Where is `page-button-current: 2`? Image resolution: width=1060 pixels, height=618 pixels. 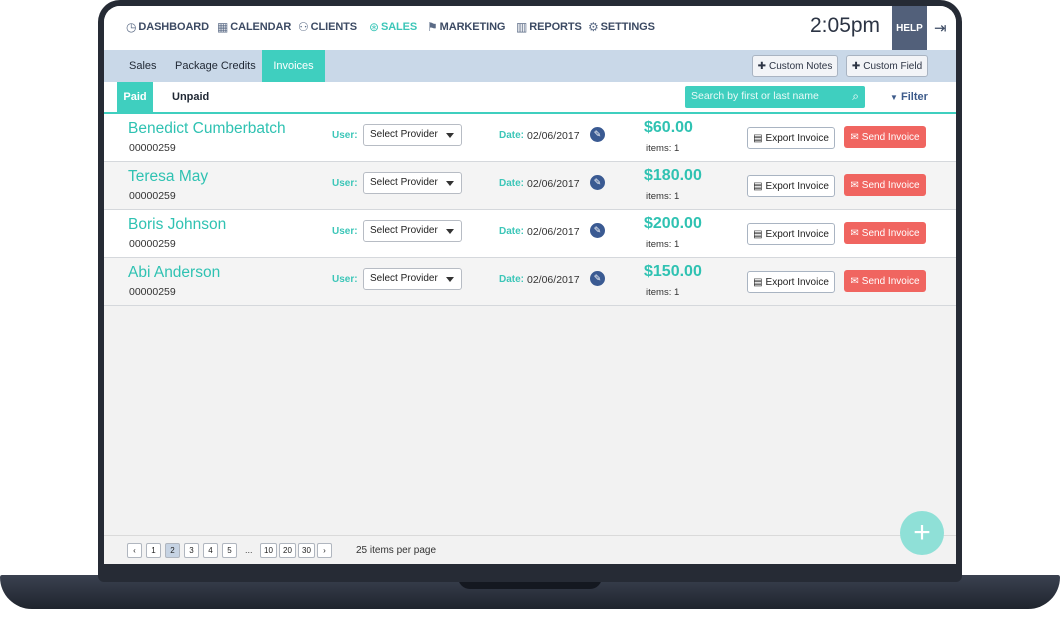 page-button-current: 2 is located at coordinates (172, 550).